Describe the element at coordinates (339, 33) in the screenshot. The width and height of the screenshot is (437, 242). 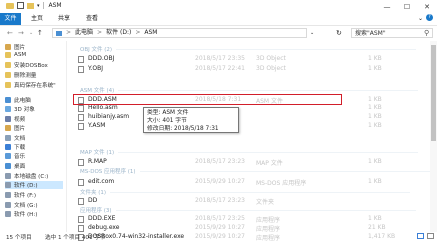
I see `refresh-icon: ↻` at that location.